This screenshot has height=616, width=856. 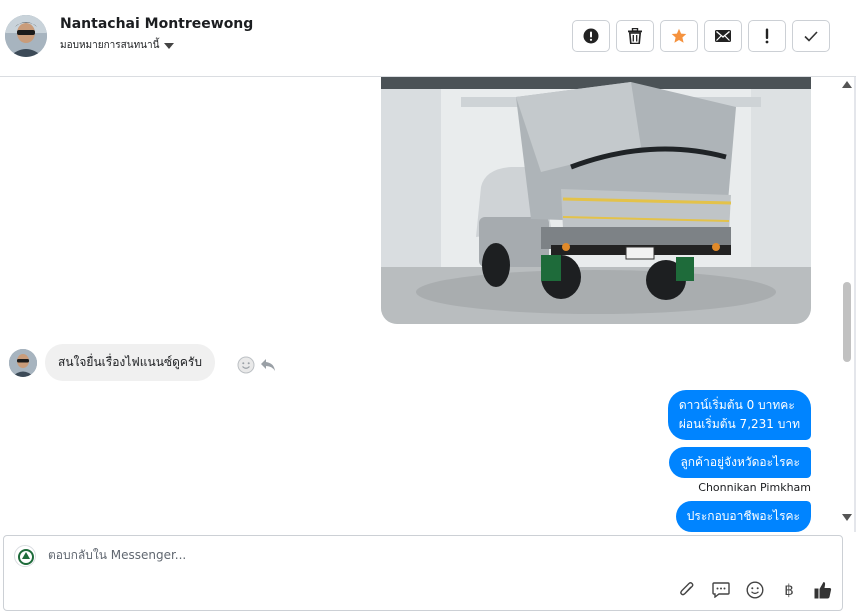 I want to click on reply-composer: ฿, so click(x=423, y=573).